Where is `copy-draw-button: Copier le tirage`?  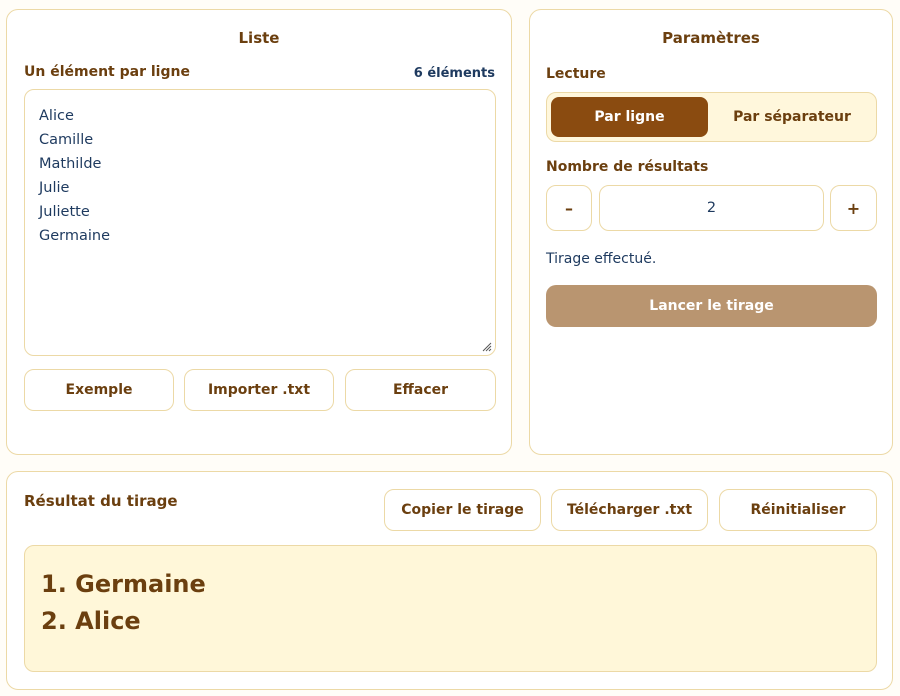
copy-draw-button: Copier le tirage is located at coordinates (462, 510).